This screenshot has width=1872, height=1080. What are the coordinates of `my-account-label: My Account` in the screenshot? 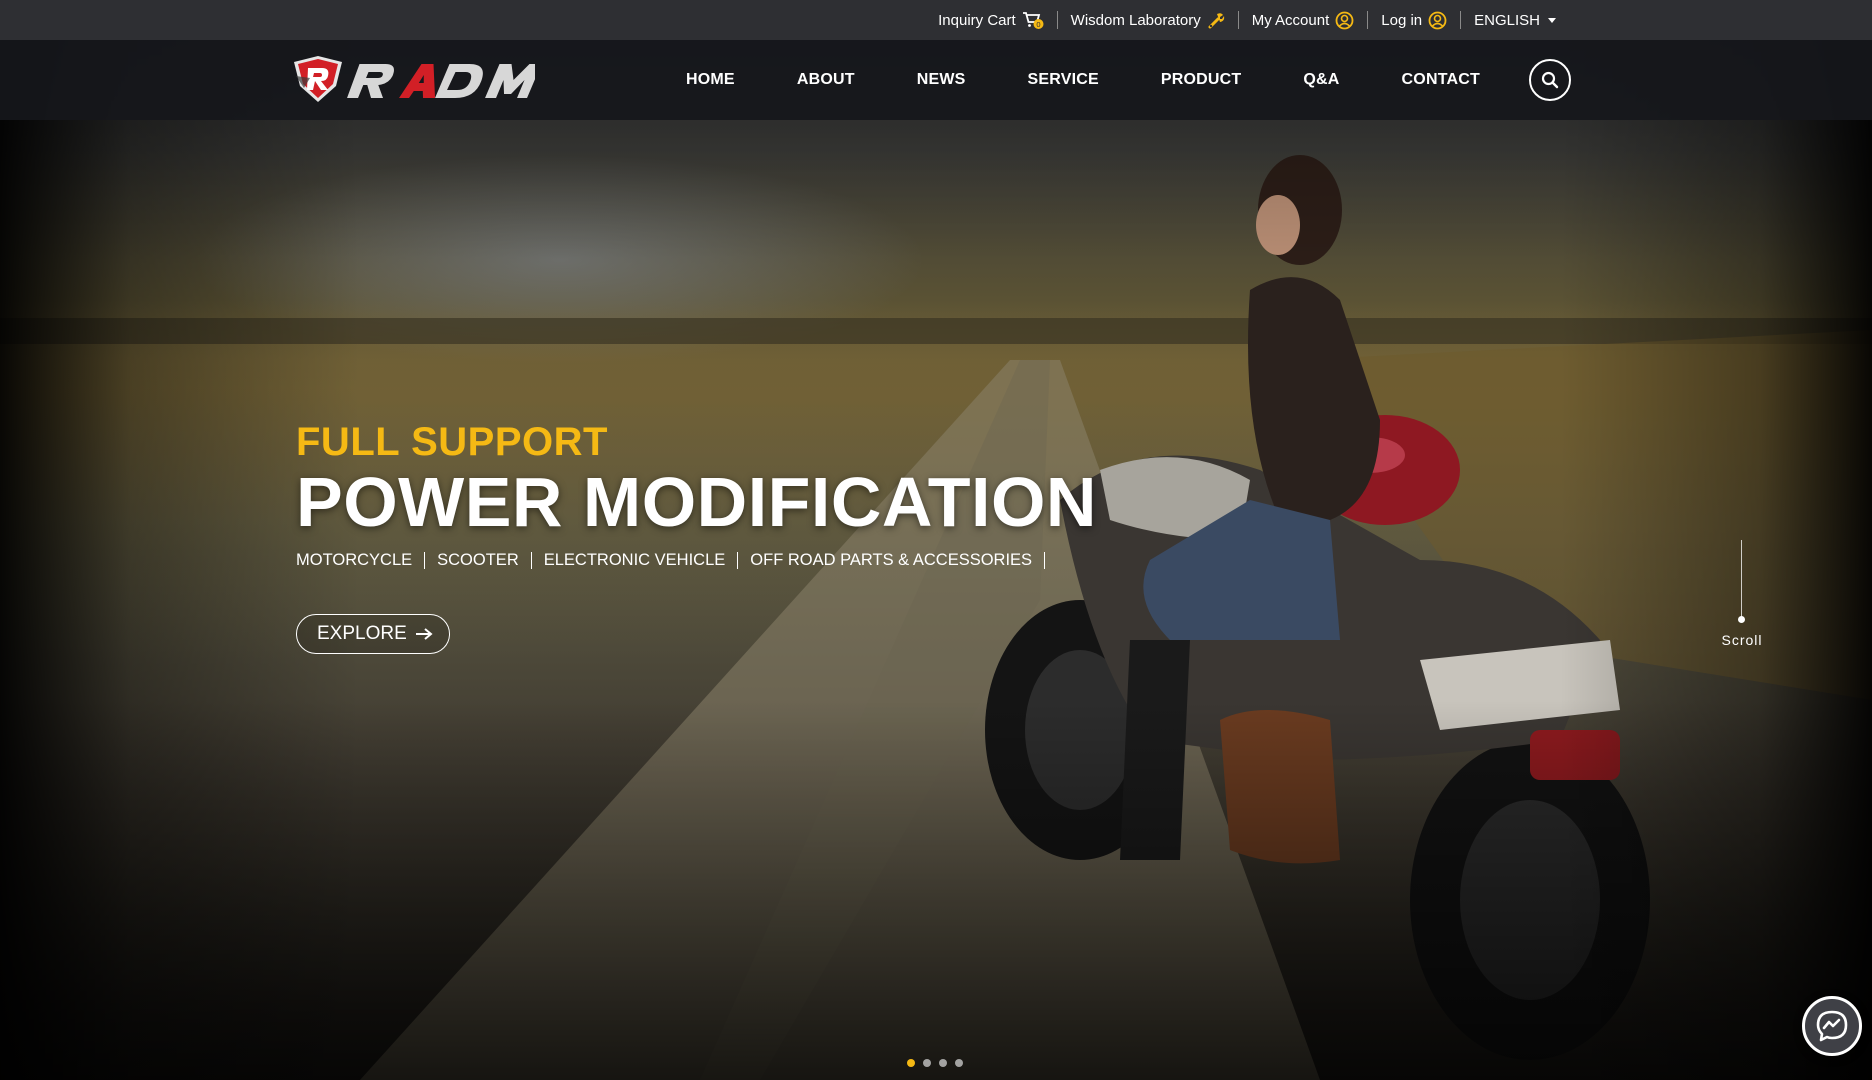 It's located at (1290, 20).